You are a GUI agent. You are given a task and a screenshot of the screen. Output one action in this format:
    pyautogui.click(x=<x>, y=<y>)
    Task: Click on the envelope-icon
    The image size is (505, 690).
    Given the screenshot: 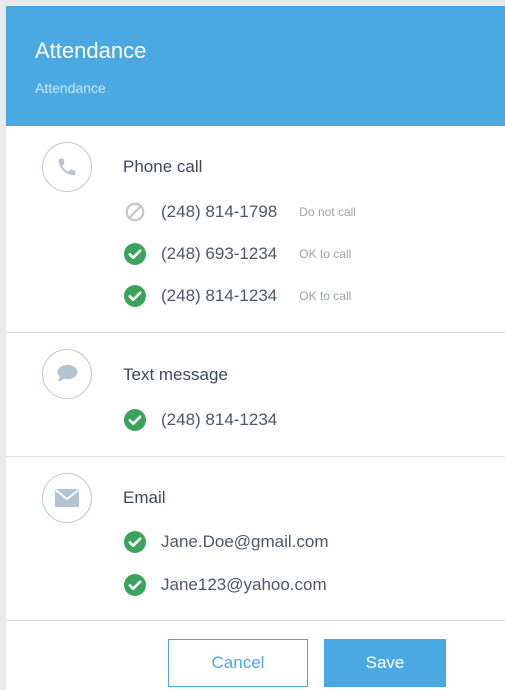 What is the action you would take?
    pyautogui.click(x=67, y=498)
    